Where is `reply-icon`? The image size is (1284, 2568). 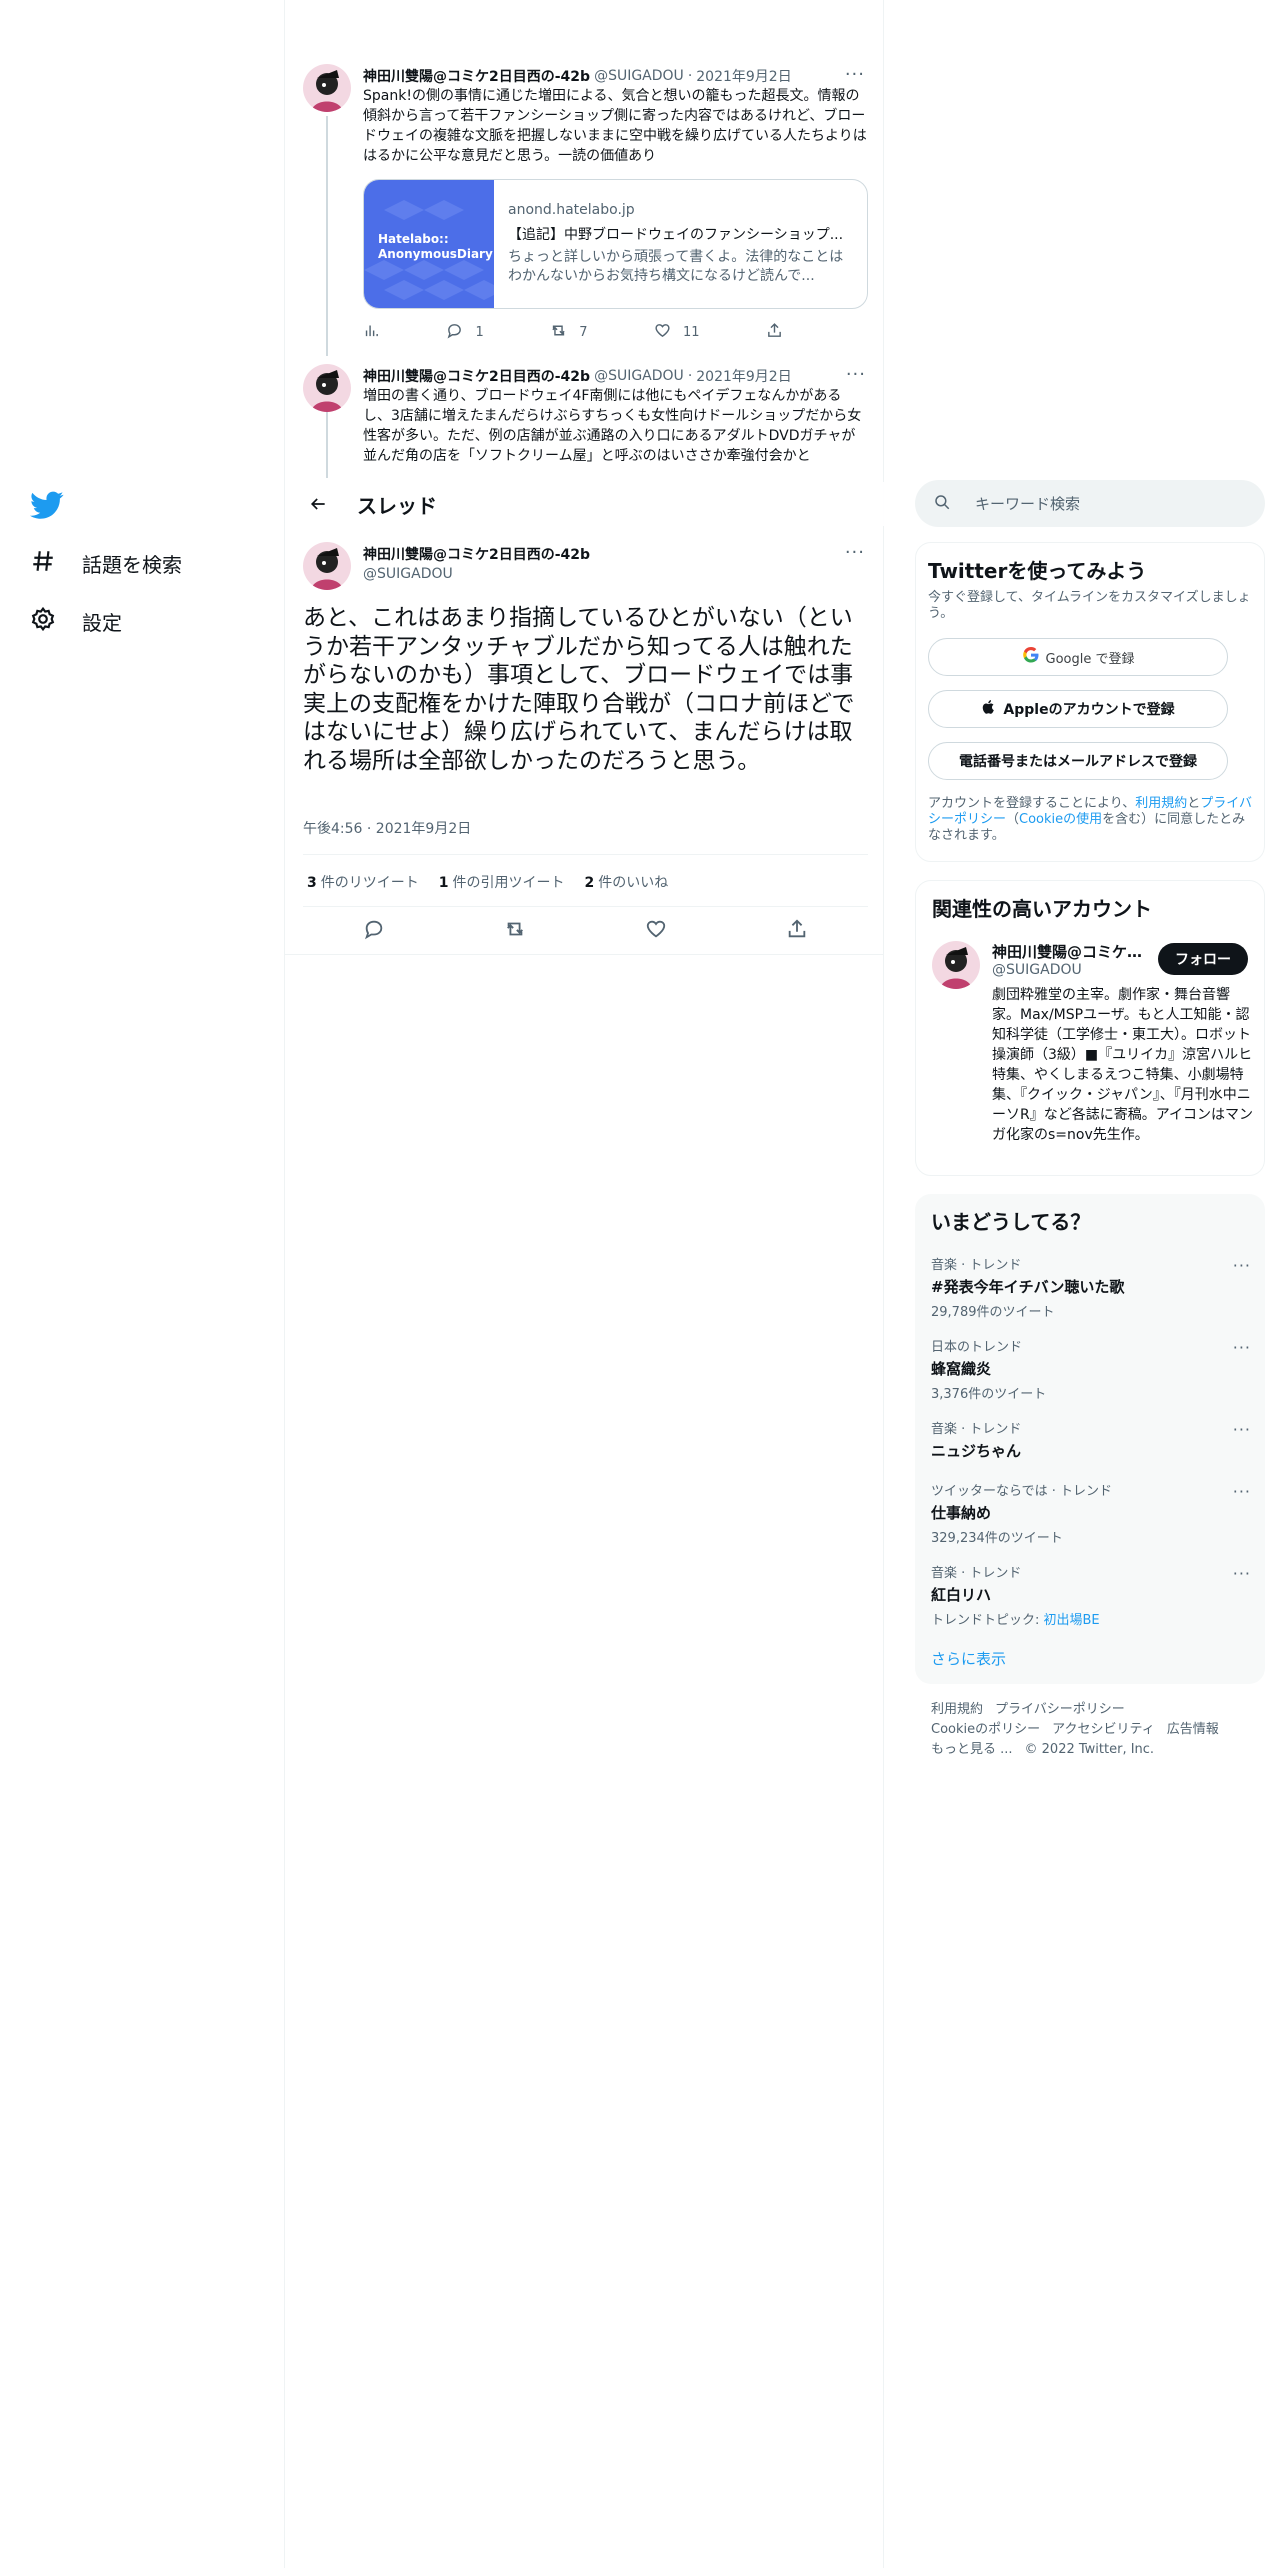
reply-icon is located at coordinates (374, 931).